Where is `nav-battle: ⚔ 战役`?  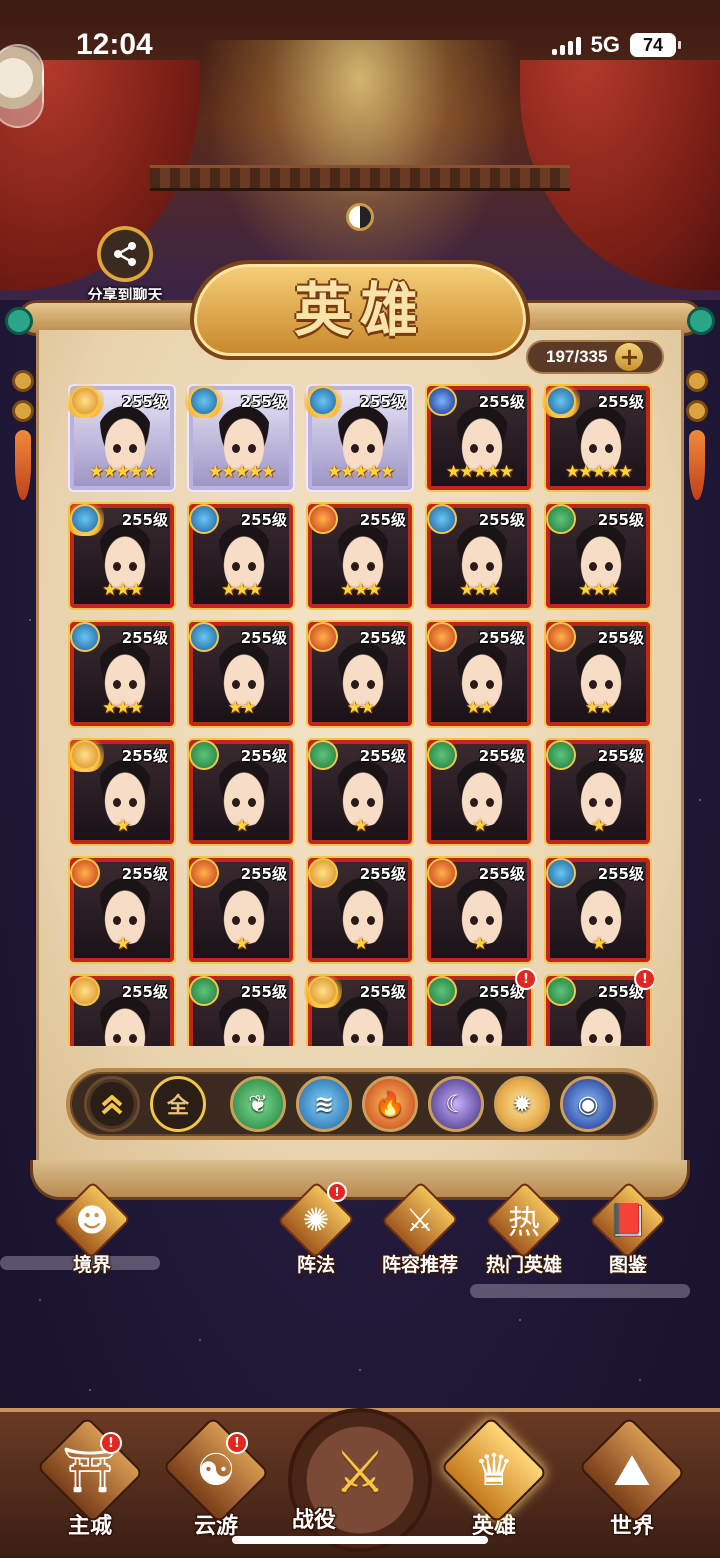 nav-battle: ⚔ 战役 is located at coordinates (360, 1480).